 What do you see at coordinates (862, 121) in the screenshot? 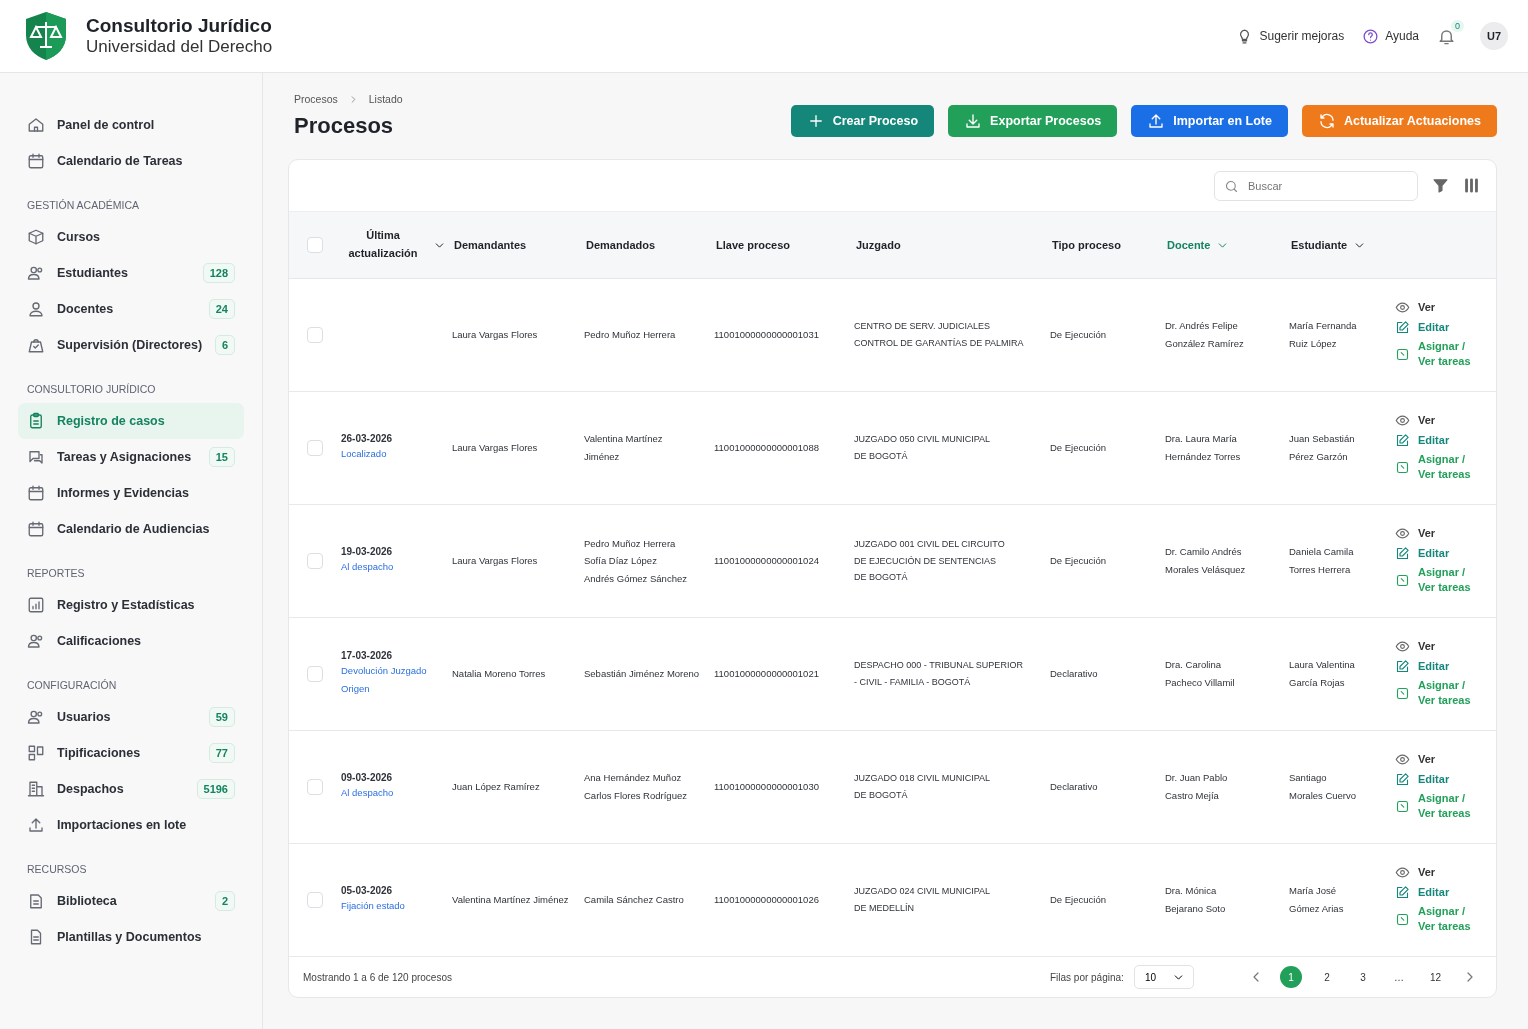
I see `action-button: Crear Proceso` at bounding box center [862, 121].